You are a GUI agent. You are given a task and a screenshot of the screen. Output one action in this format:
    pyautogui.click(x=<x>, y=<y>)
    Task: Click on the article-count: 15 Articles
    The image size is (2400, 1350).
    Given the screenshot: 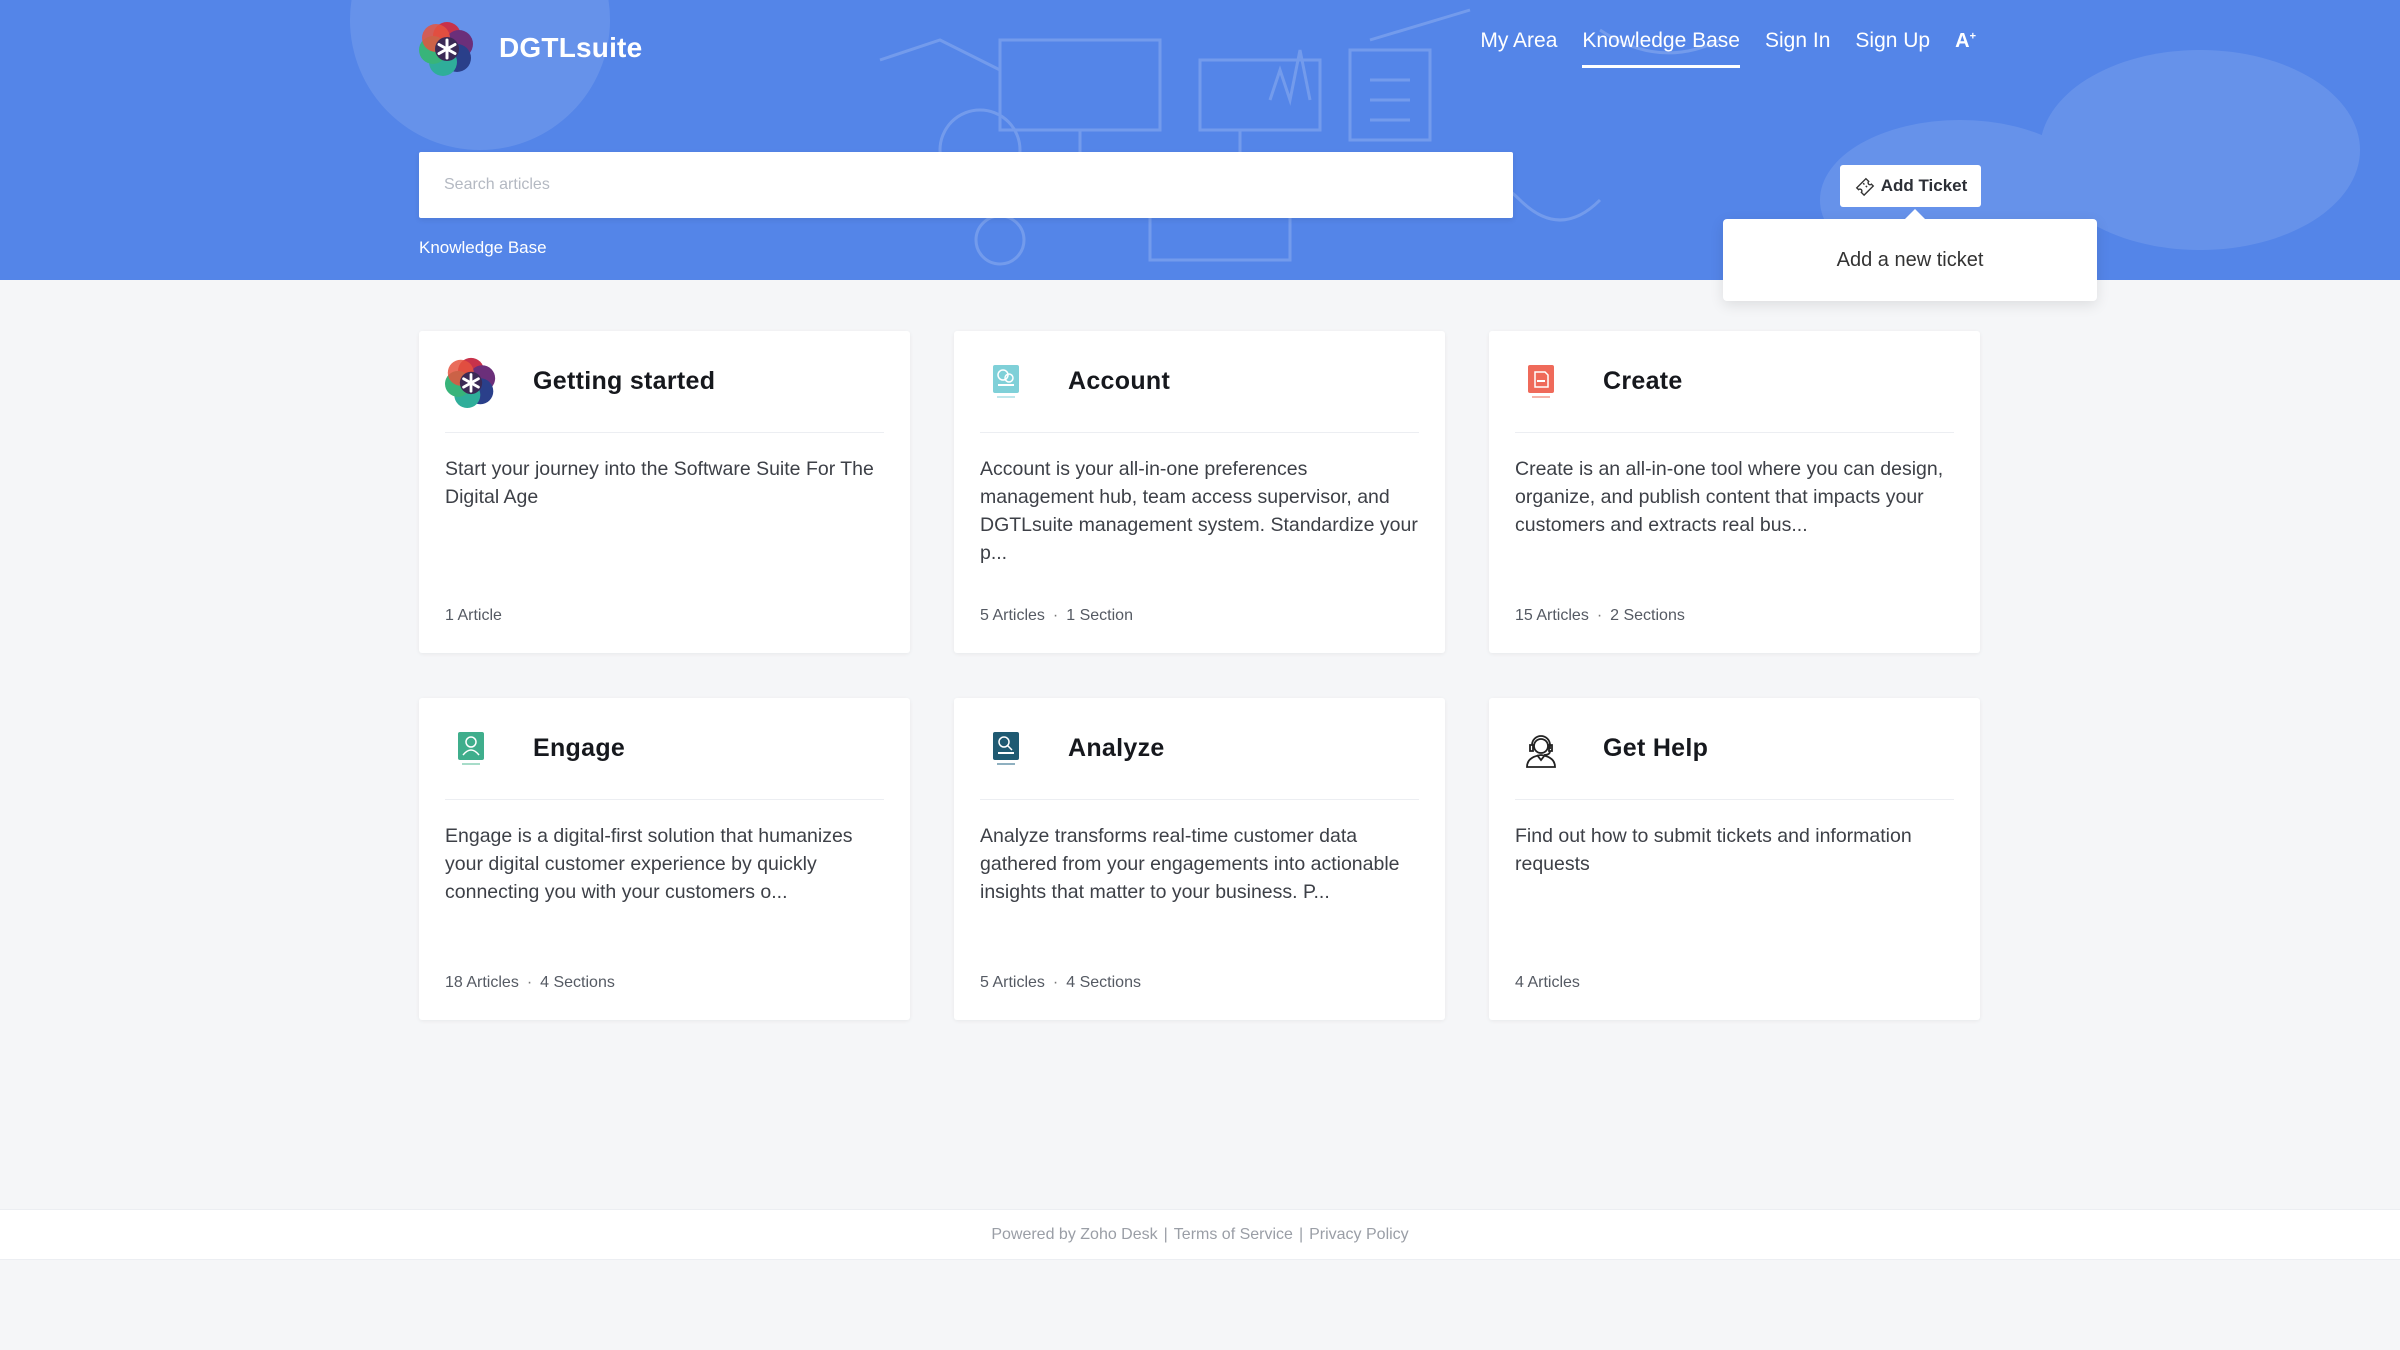 What is the action you would take?
    pyautogui.click(x=1552, y=615)
    